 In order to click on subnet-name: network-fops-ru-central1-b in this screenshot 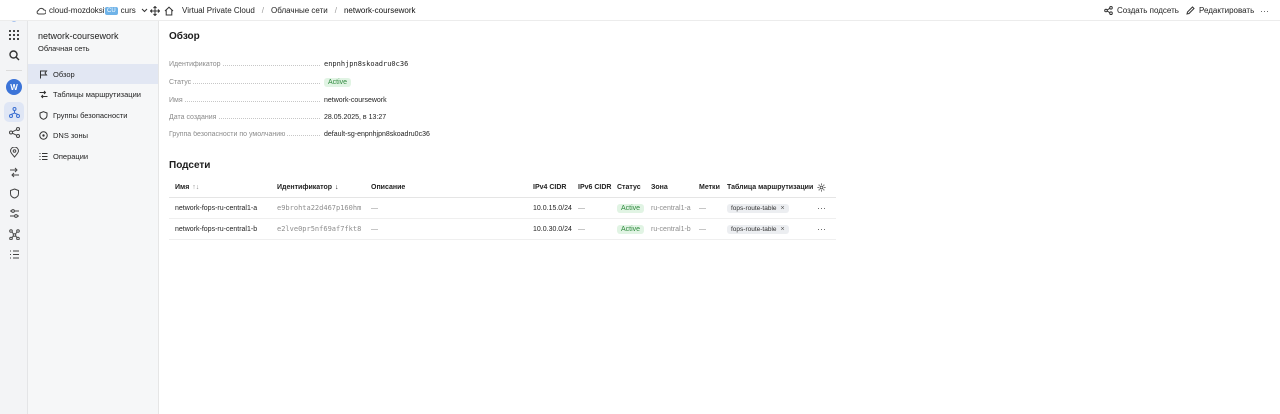, I will do `click(216, 229)`.